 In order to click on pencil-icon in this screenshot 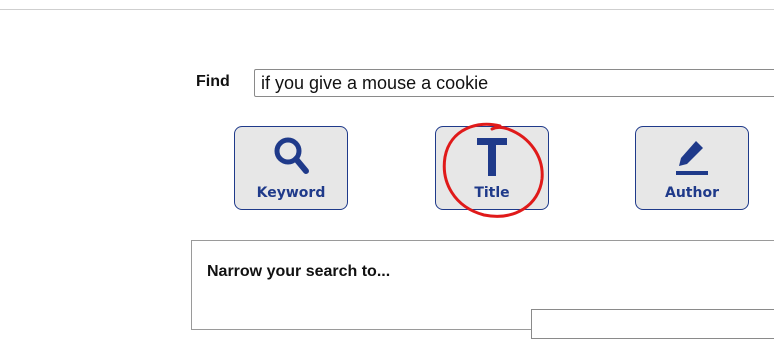, I will do `click(692, 157)`.